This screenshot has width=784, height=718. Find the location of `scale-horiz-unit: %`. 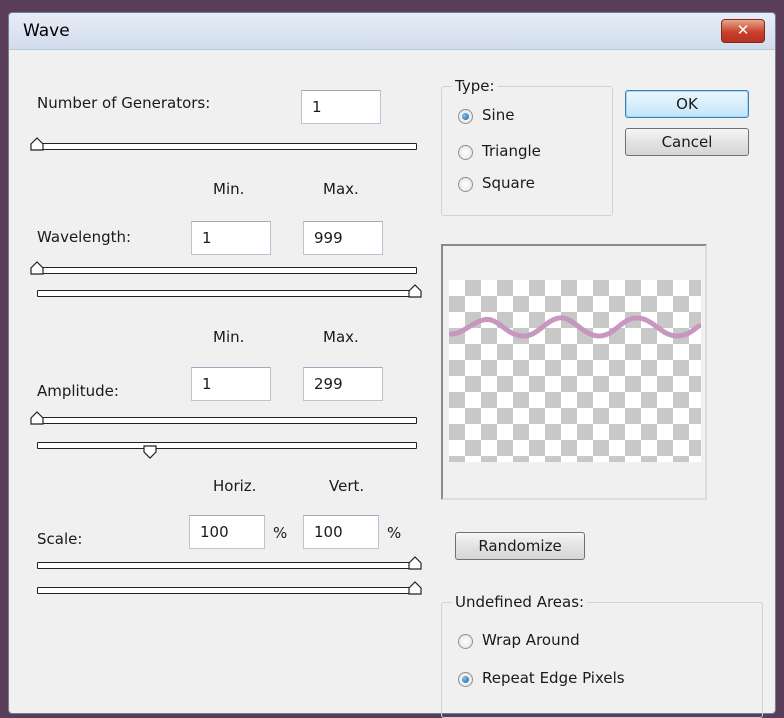

scale-horiz-unit: % is located at coordinates (280, 533).